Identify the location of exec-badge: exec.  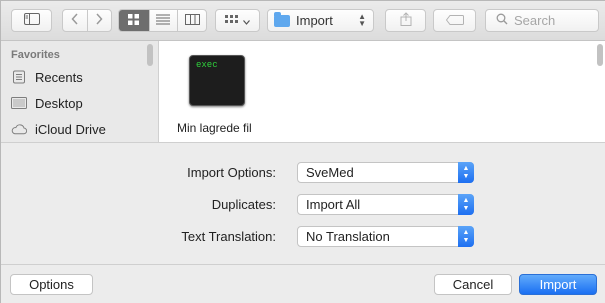
(207, 65).